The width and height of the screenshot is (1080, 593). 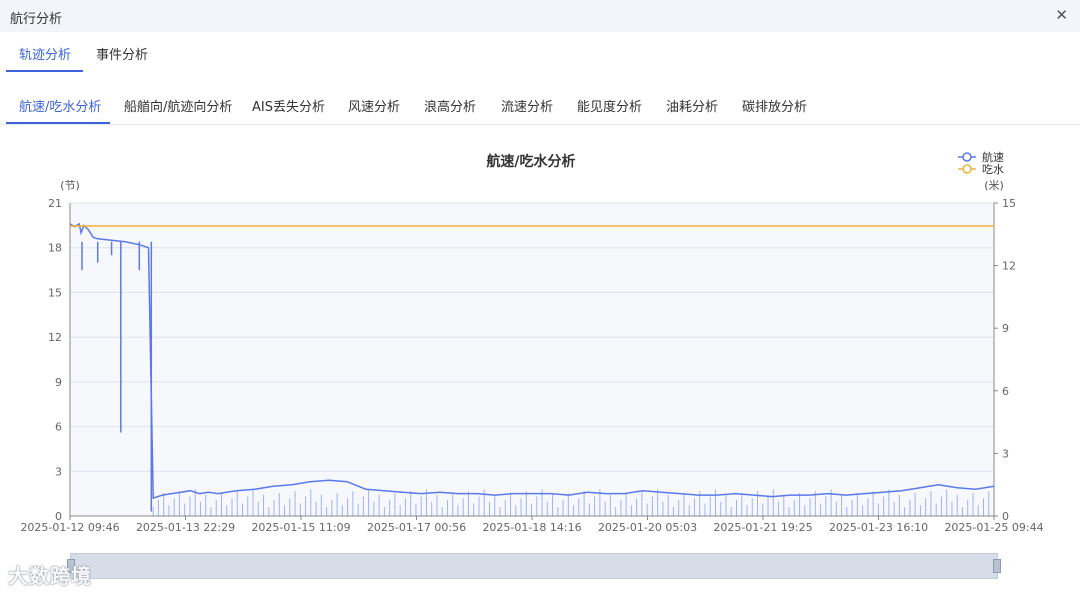 I want to click on x-tick-label: 2025-01-25 09:44, so click(x=993, y=527).